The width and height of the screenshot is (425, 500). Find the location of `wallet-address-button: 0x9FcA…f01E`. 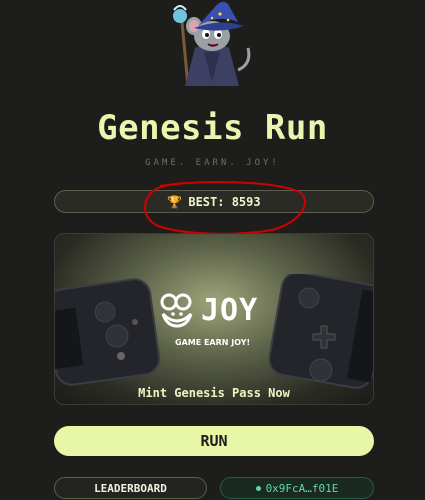

wallet-address-button: 0x9FcA…f01E is located at coordinates (297, 488).